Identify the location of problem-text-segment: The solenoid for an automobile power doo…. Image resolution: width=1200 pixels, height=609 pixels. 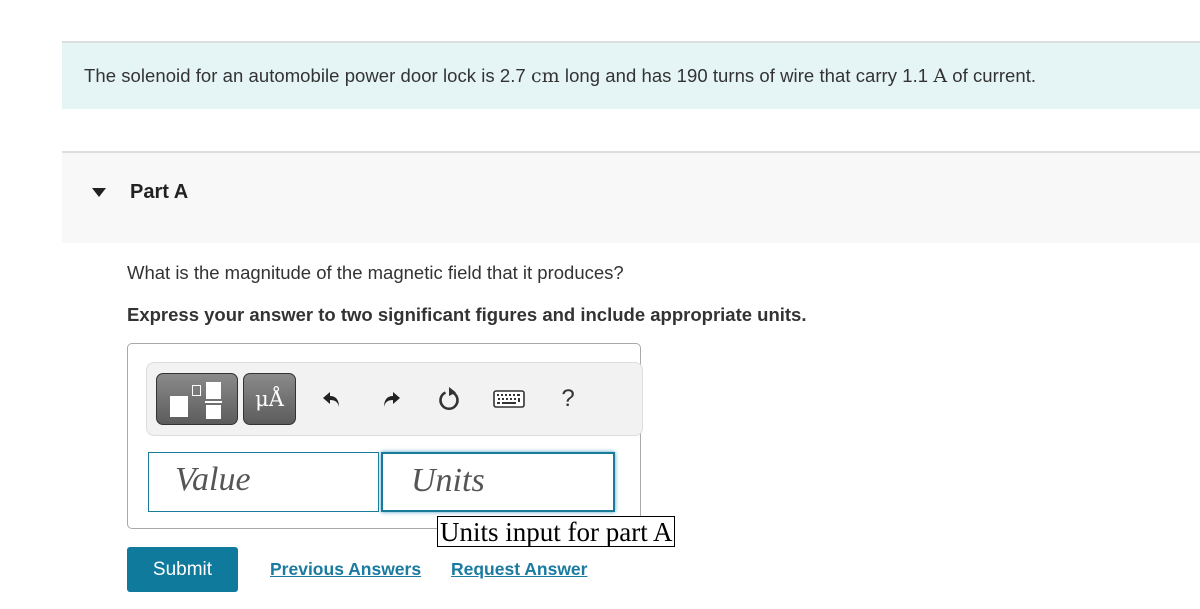
(307, 75).